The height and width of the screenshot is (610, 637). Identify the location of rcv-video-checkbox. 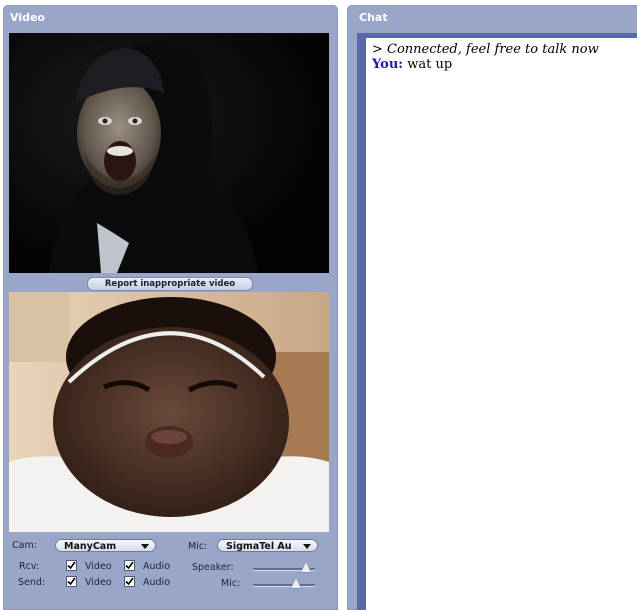
(71, 565).